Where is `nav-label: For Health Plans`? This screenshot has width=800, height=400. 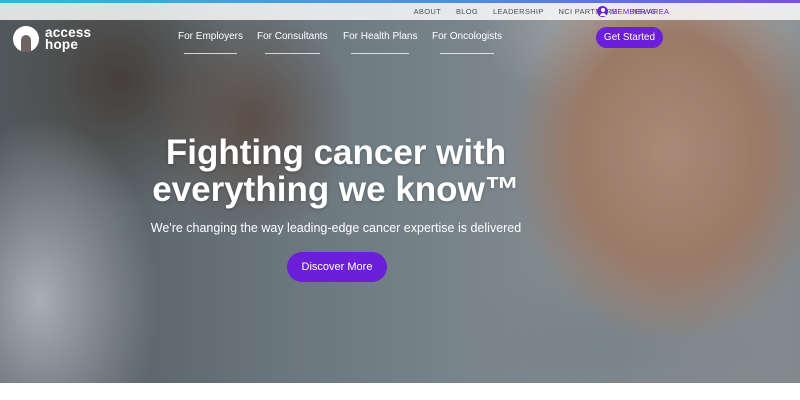
nav-label: For Health Plans is located at coordinates (380, 36).